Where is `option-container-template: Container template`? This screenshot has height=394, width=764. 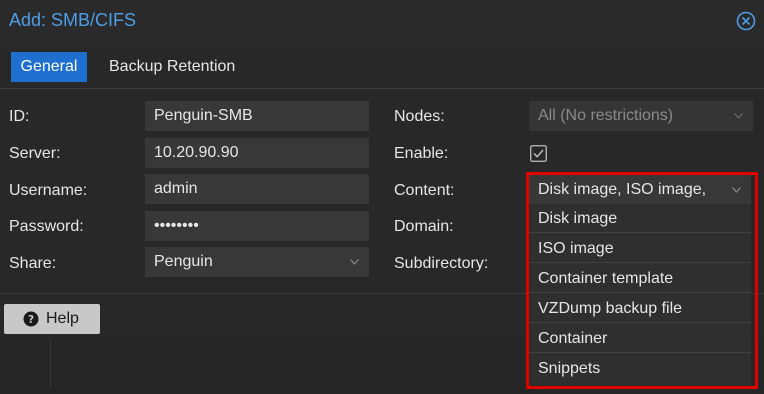
option-container-template: Container template is located at coordinates (640, 278).